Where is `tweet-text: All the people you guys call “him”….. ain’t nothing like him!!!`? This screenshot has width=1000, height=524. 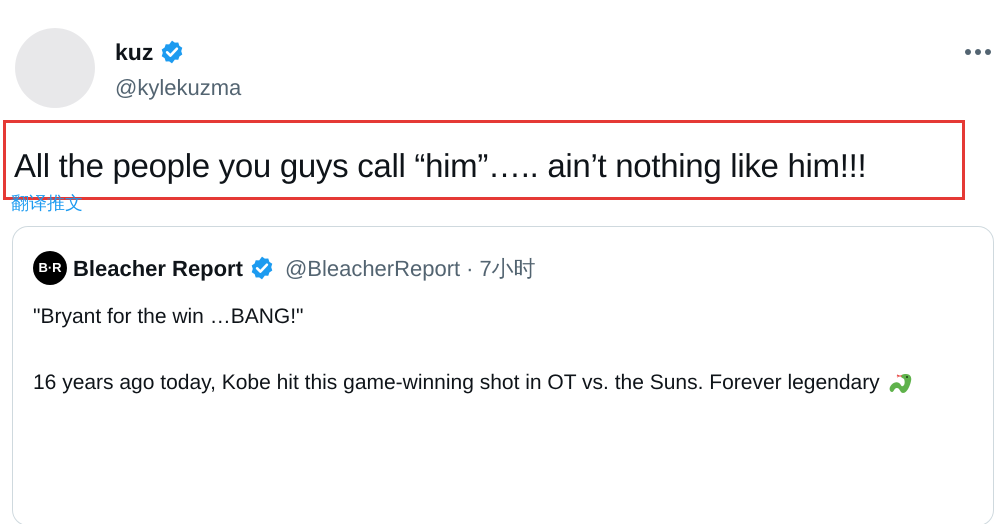
tweet-text: All the people you guys call “him”….. ain’t nothing like him!!! is located at coordinates (441, 166).